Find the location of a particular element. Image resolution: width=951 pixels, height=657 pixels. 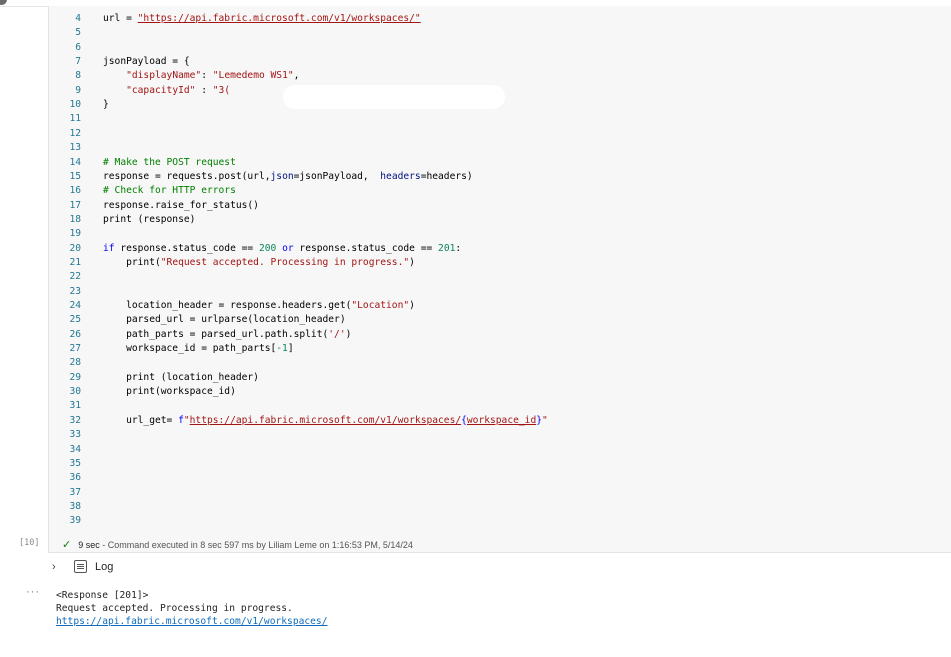

line-number: 28 is located at coordinates (75, 363).